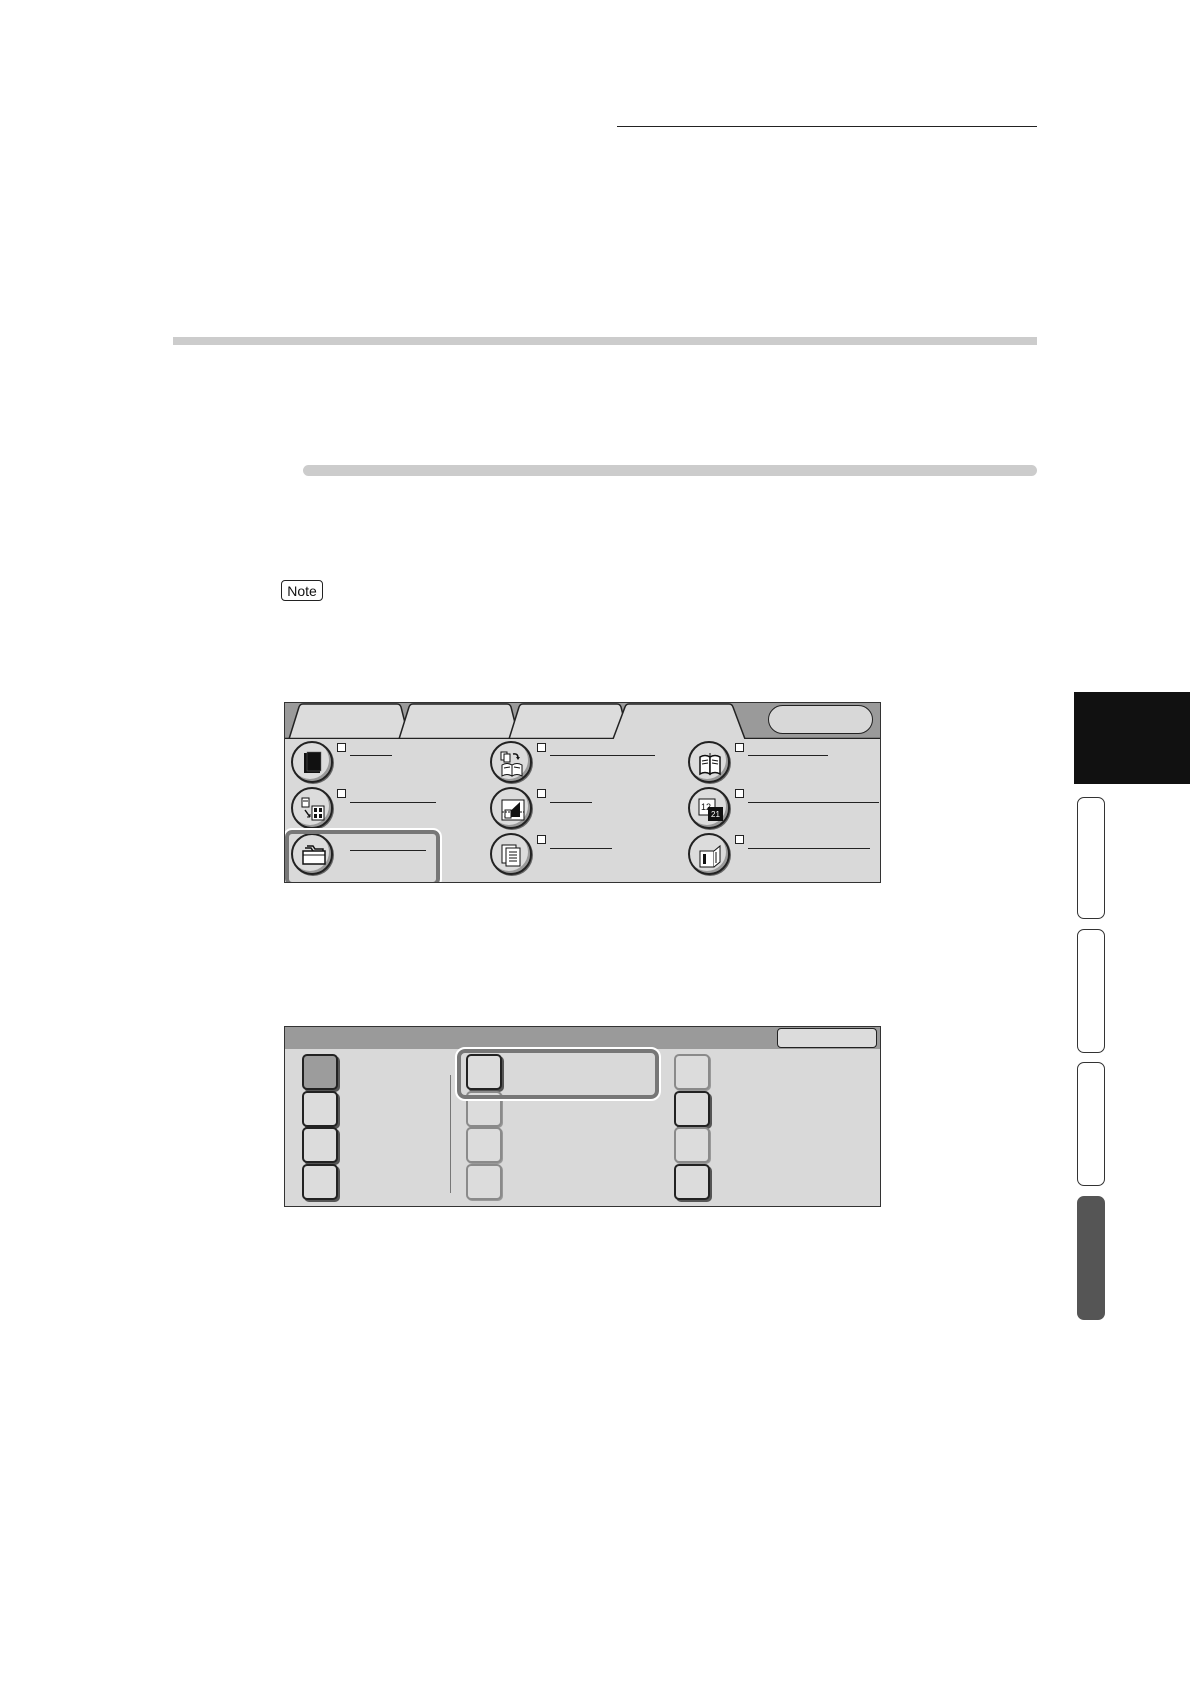  Describe the element at coordinates (320, 1072) in the screenshot. I see `option-button-selected` at that location.